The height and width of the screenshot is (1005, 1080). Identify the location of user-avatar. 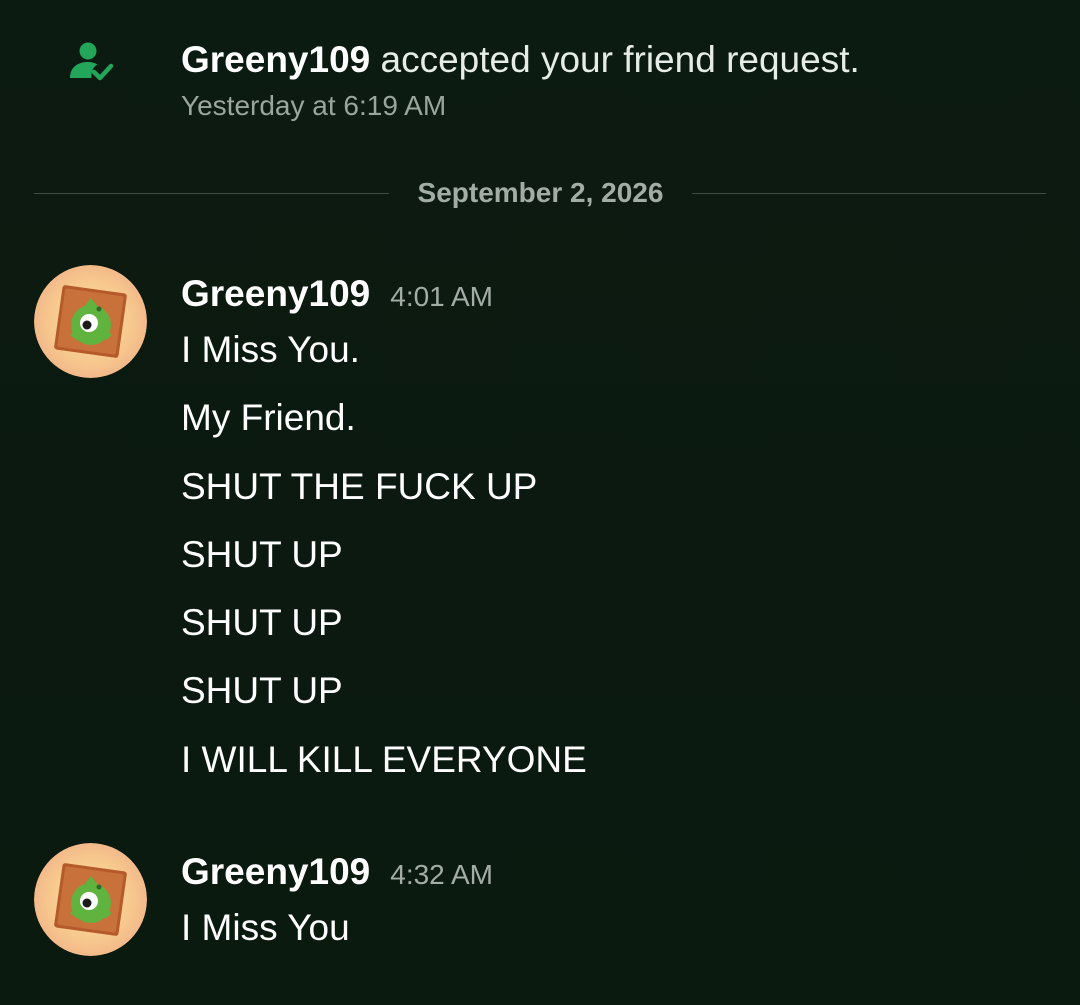
(90, 899).